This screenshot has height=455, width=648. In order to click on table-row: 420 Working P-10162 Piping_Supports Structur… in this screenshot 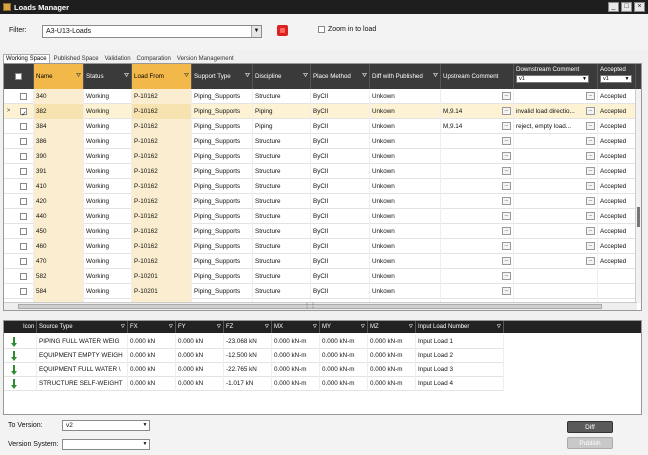, I will do `click(320, 201)`.